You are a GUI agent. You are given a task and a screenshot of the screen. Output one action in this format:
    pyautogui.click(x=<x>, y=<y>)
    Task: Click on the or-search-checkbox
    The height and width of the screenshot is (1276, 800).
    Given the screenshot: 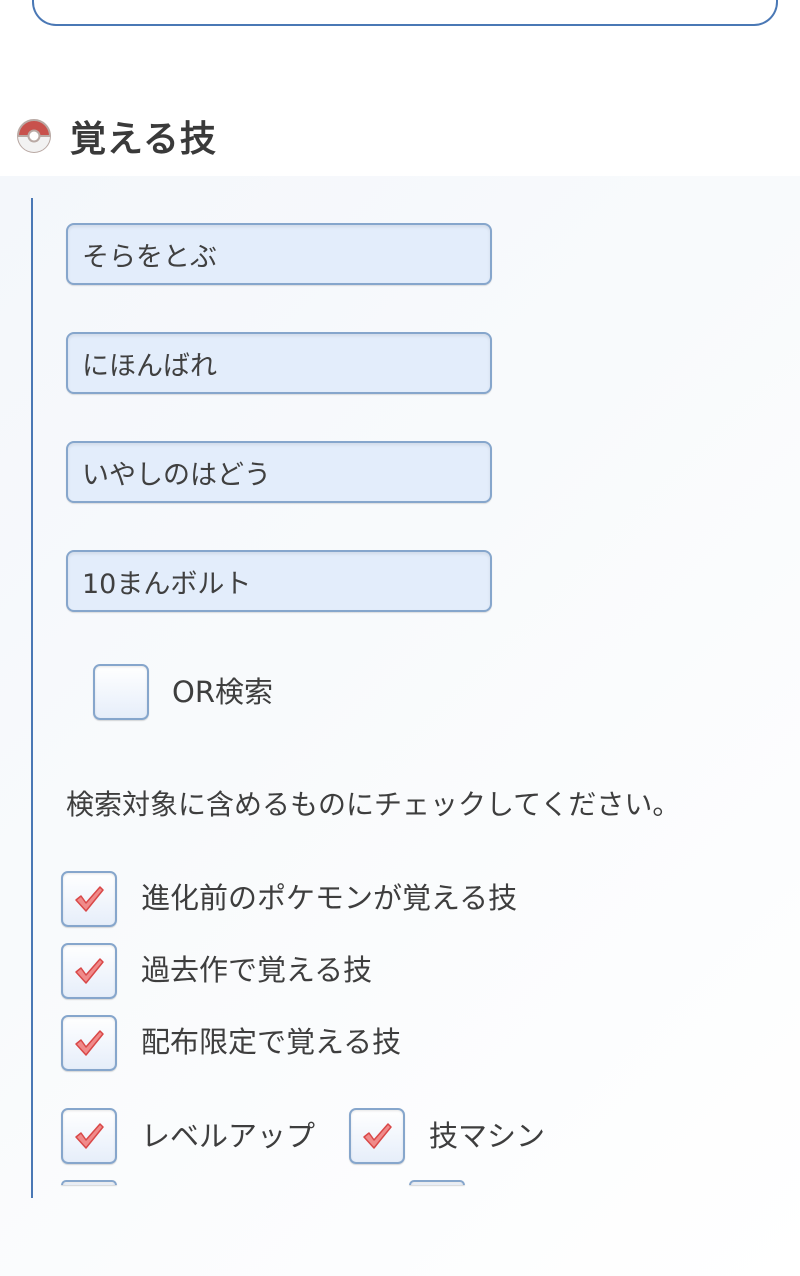 What is the action you would take?
    pyautogui.click(x=121, y=692)
    